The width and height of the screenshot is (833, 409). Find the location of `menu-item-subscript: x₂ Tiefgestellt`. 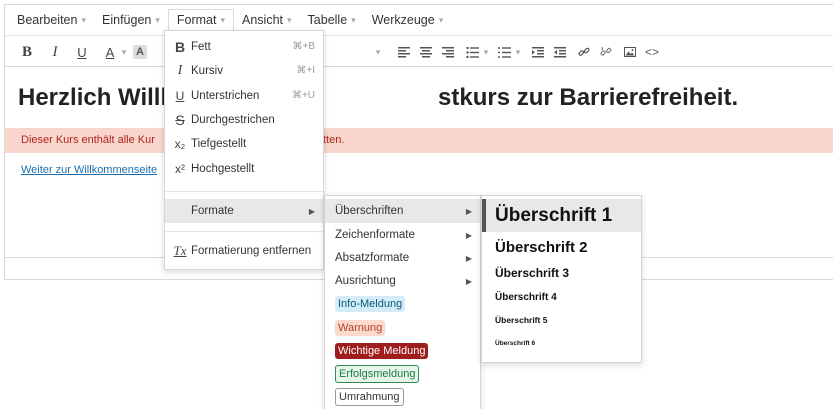

menu-item-subscript: x₂ Tiefgestellt is located at coordinates (244, 143).